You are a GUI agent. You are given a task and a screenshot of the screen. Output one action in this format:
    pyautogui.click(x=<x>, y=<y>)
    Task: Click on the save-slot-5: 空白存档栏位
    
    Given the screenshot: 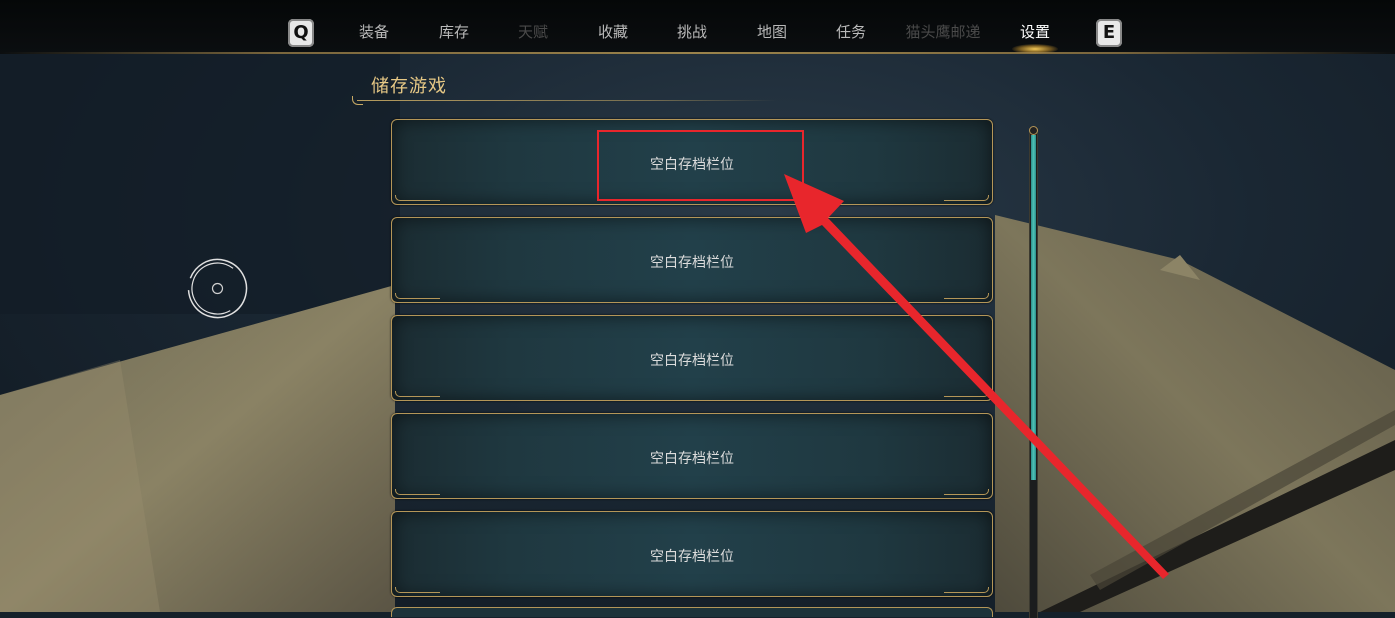 What is the action you would take?
    pyautogui.click(x=692, y=554)
    